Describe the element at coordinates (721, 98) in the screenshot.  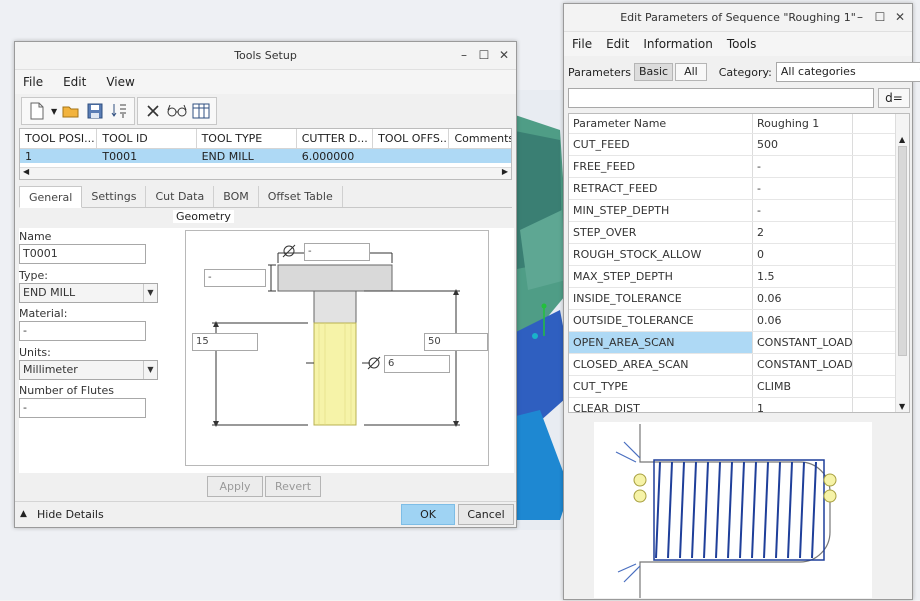
I see `search-input` at that location.